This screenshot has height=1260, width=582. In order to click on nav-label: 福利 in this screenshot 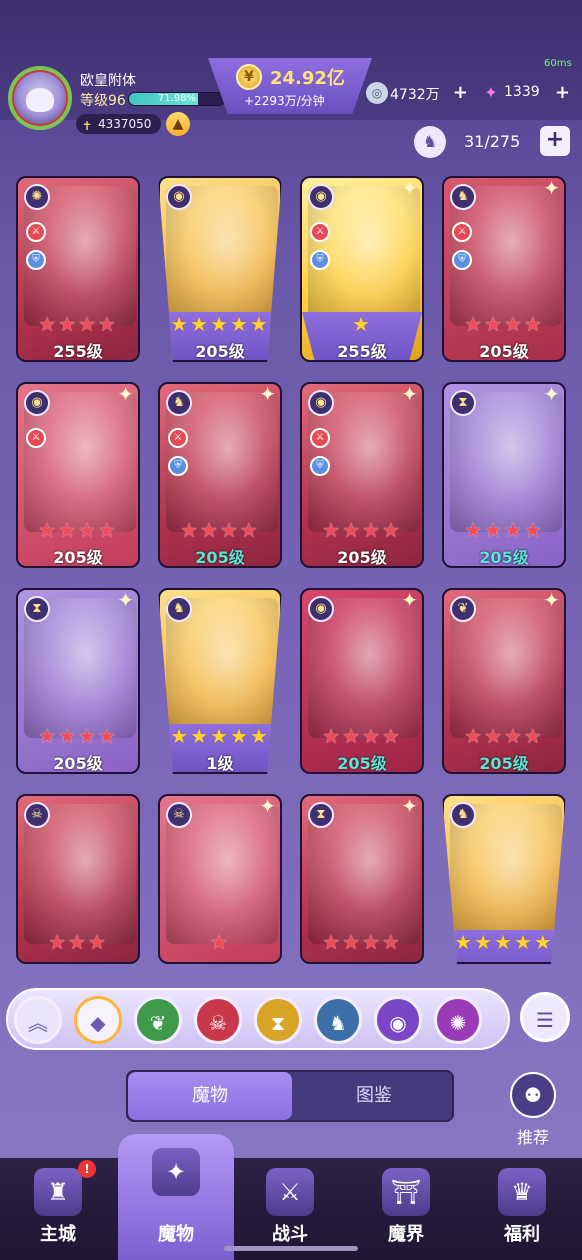, I will do `click(522, 1234)`.